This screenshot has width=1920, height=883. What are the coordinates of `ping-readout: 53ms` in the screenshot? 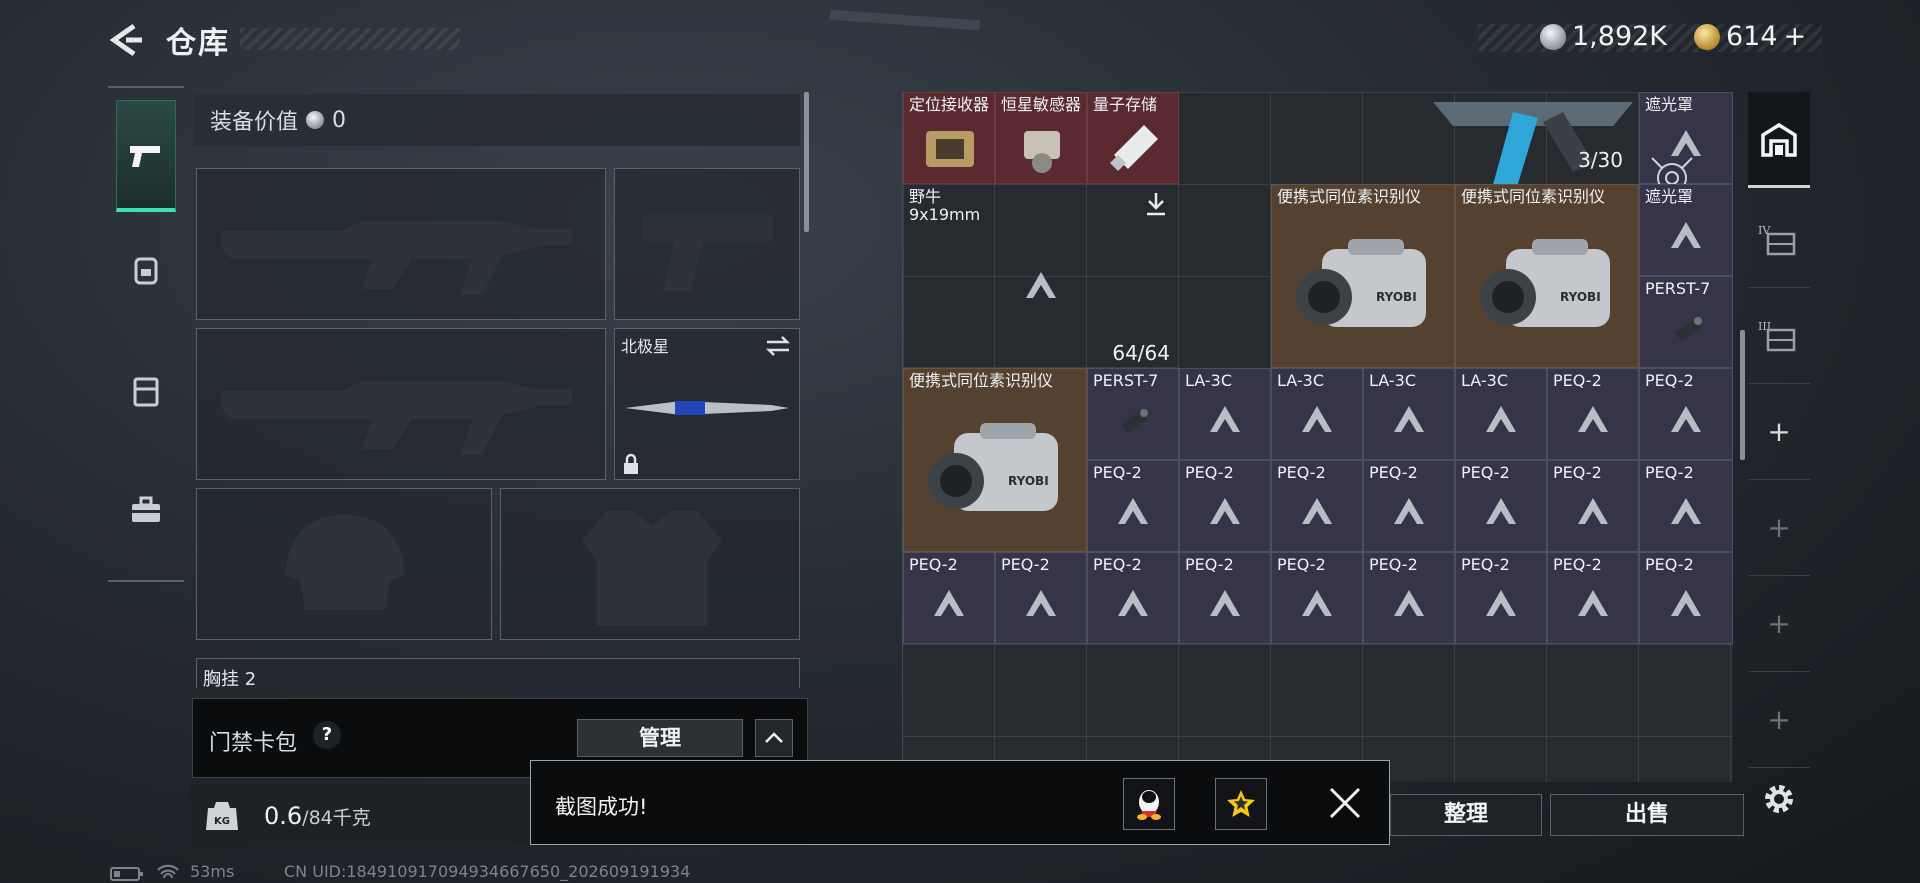 It's located at (212, 871).